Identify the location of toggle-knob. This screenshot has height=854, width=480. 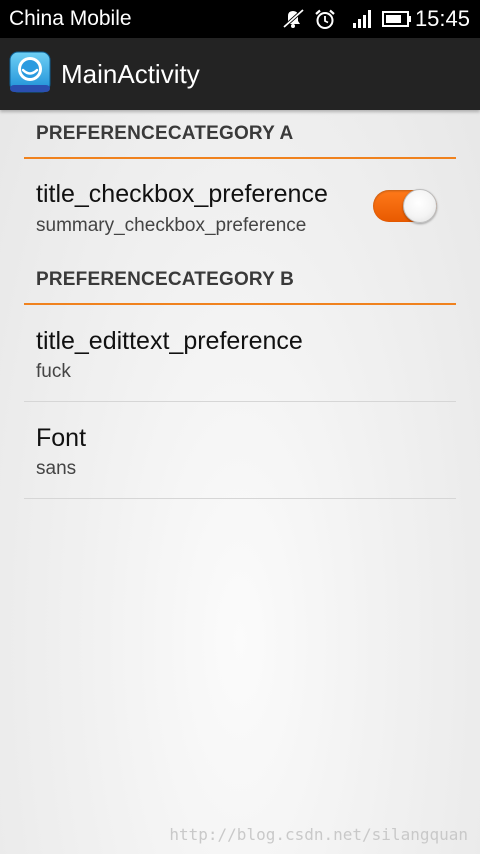
(420, 206).